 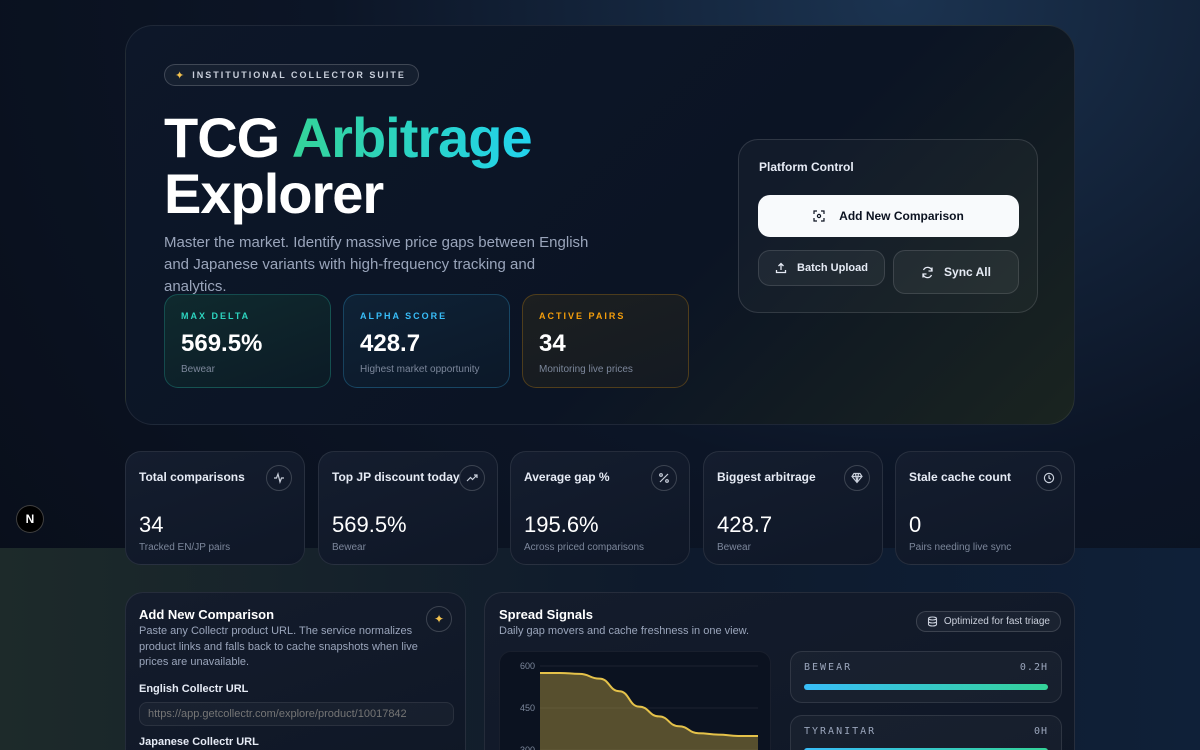 What do you see at coordinates (586, 369) in the screenshot?
I see `active-pairs-sub: Monitoring live prices` at bounding box center [586, 369].